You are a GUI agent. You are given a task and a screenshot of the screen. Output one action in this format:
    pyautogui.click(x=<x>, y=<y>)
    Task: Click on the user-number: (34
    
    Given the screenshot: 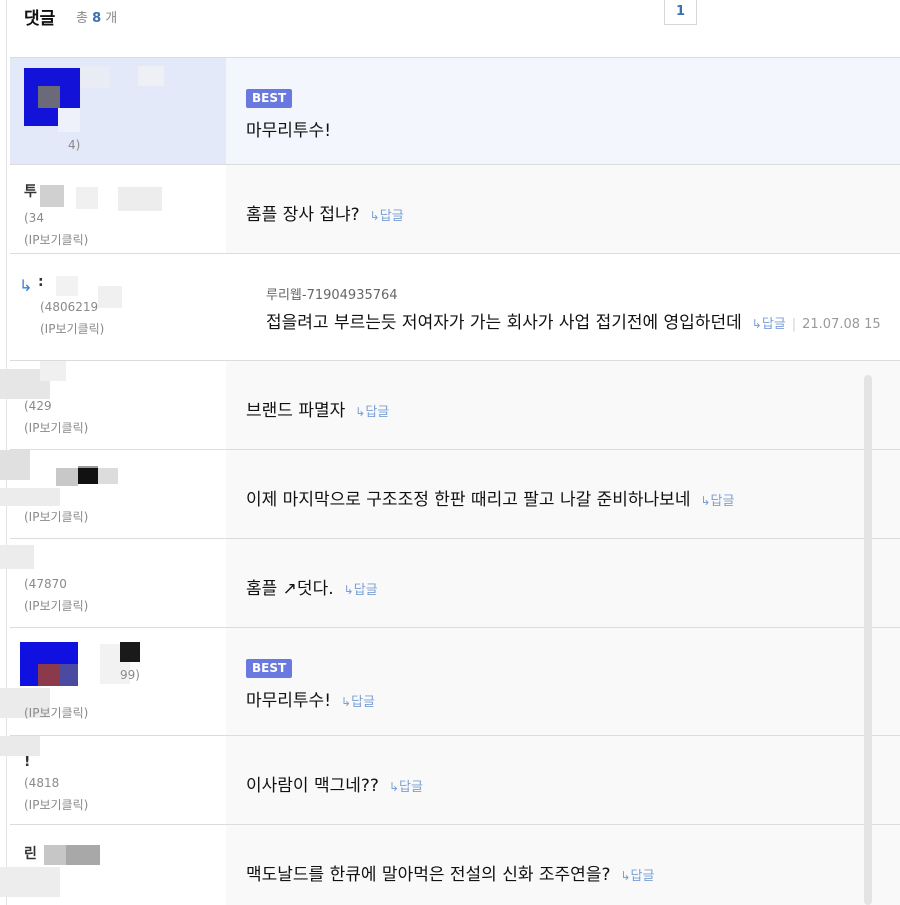 What is the action you would take?
    pyautogui.click(x=34, y=218)
    